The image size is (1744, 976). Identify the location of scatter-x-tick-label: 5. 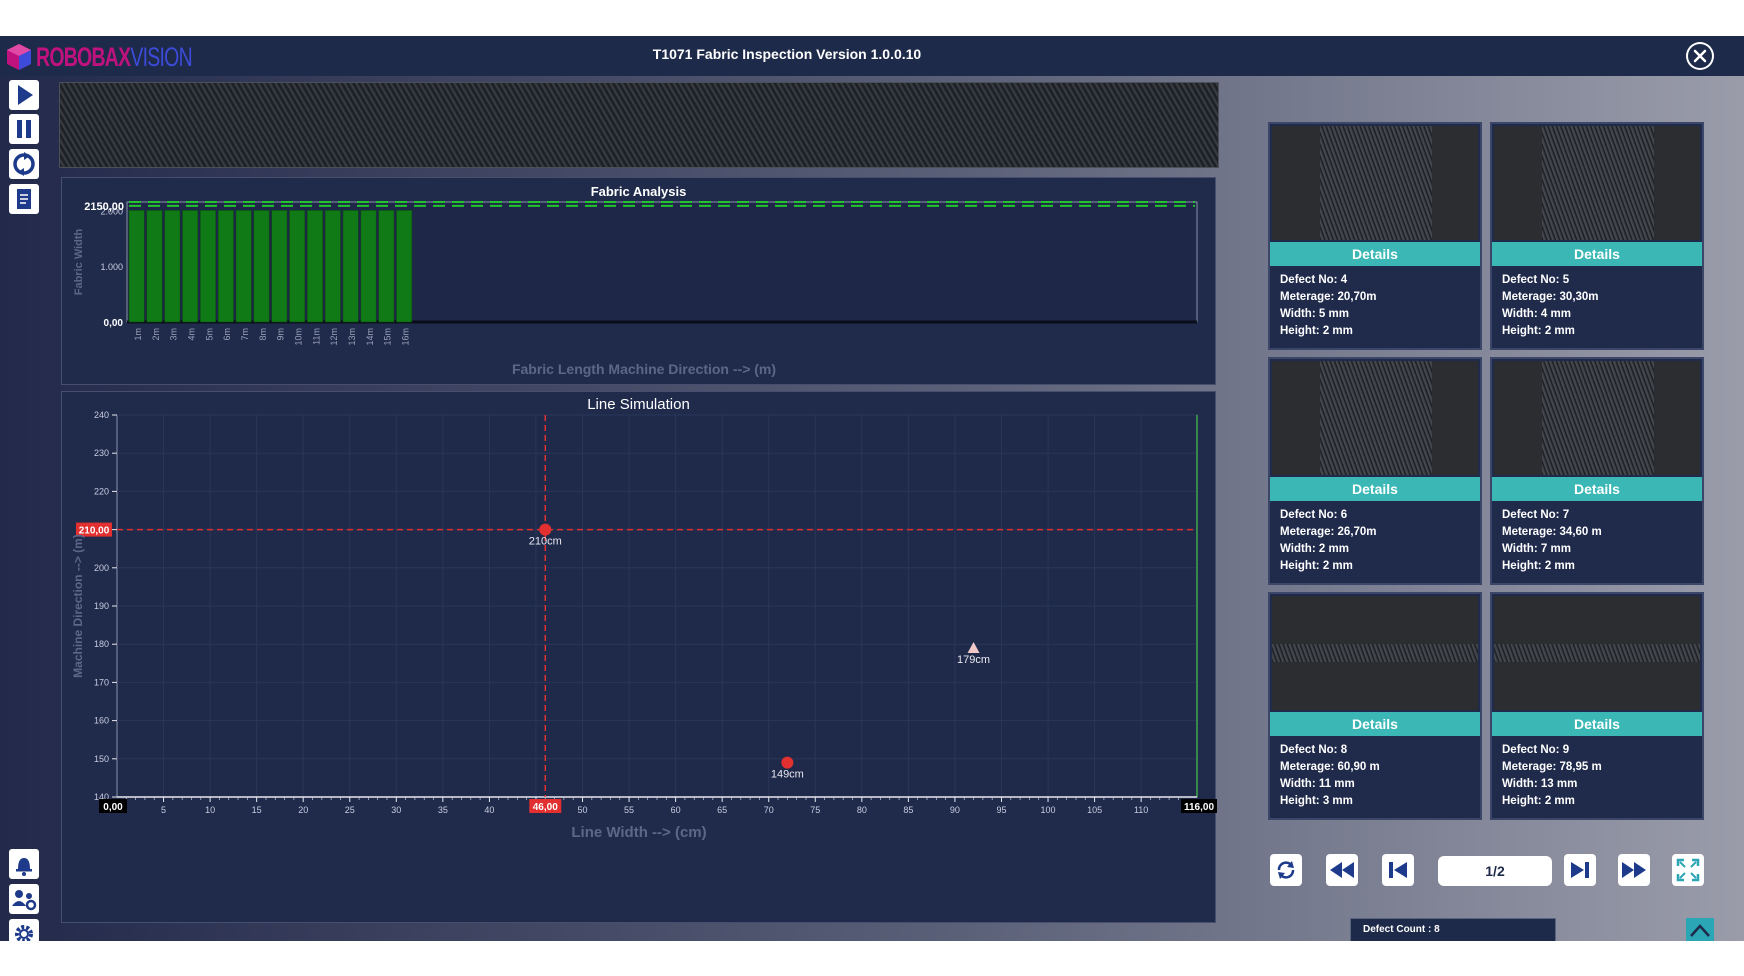
(163, 810).